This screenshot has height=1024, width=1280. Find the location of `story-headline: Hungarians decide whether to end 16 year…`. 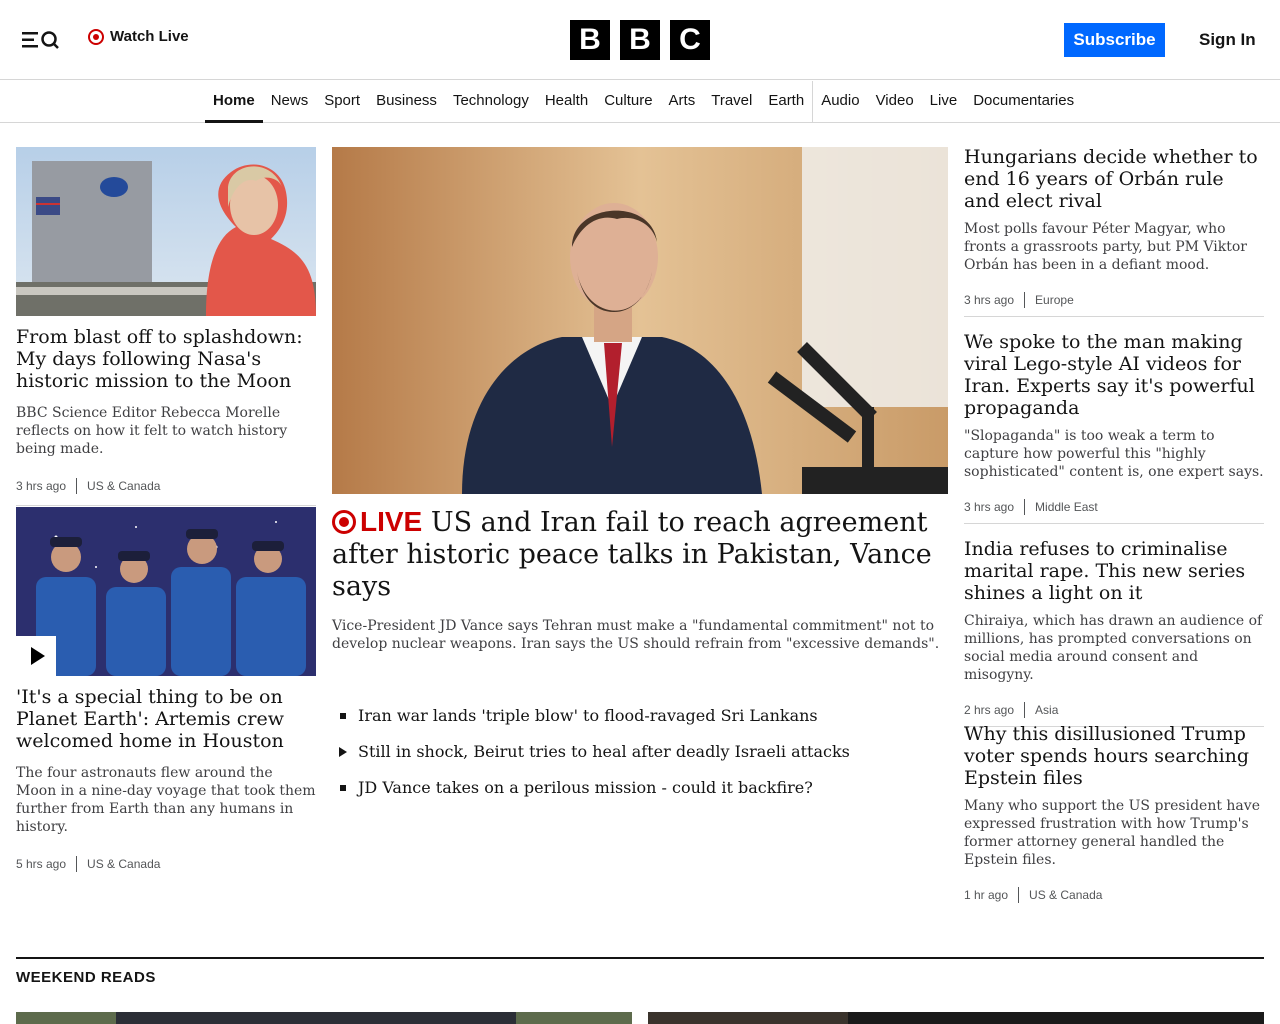

story-headline: Hungarians decide whether to end 16 year… is located at coordinates (1114, 179).